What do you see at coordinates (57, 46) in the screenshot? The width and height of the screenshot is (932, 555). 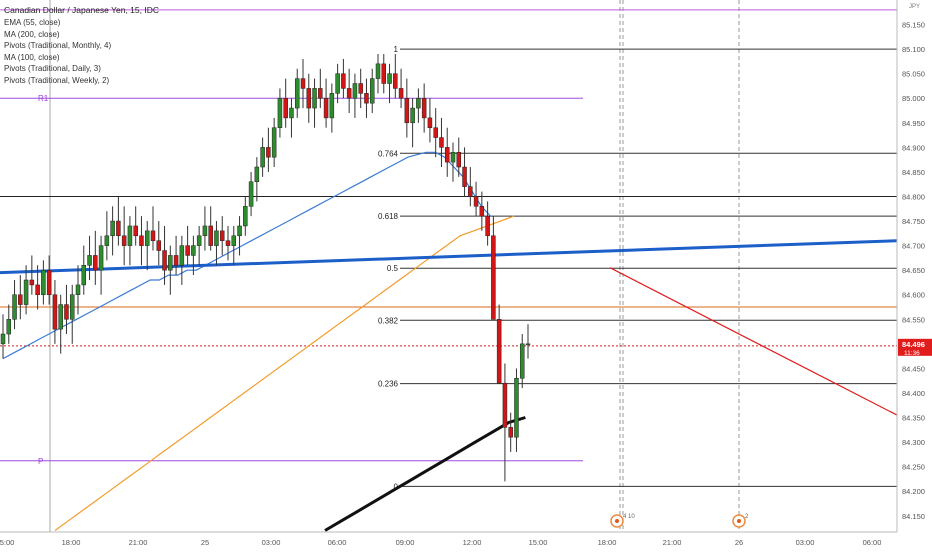 I see `indicator-legend-item: Pivots (Traditional, Monthly, 4)` at bounding box center [57, 46].